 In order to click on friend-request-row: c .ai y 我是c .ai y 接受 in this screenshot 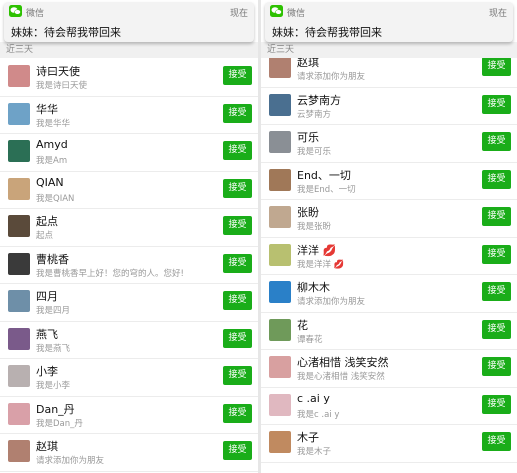, I will do `click(389, 406)`.